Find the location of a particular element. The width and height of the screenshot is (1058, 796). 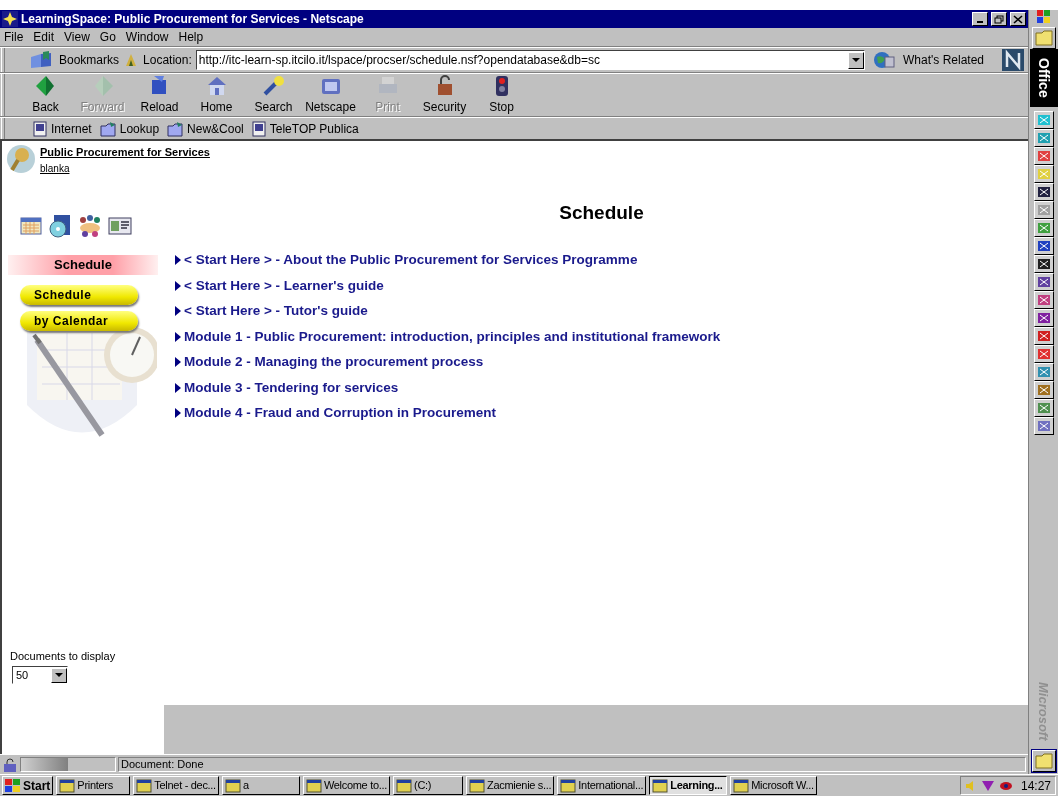

toolbar-button: Home is located at coordinates (216, 95).